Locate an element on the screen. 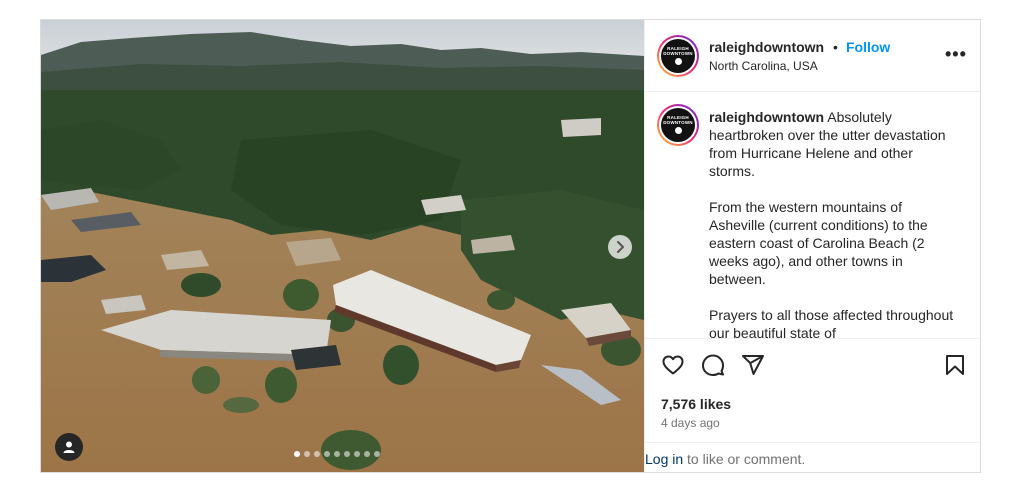  carousel-indicator is located at coordinates (337, 454).